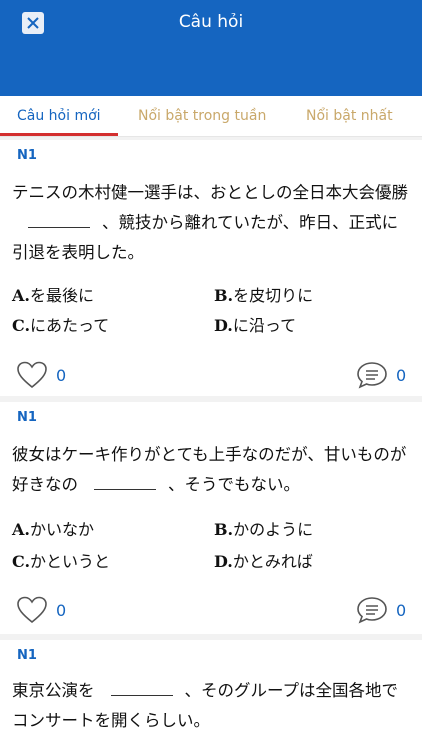 The image size is (422, 750). What do you see at coordinates (212, 706) in the screenshot?
I see `question-text: 東京公演を 、そのグループは全国各地でコンサートを開くらしい。` at bounding box center [212, 706].